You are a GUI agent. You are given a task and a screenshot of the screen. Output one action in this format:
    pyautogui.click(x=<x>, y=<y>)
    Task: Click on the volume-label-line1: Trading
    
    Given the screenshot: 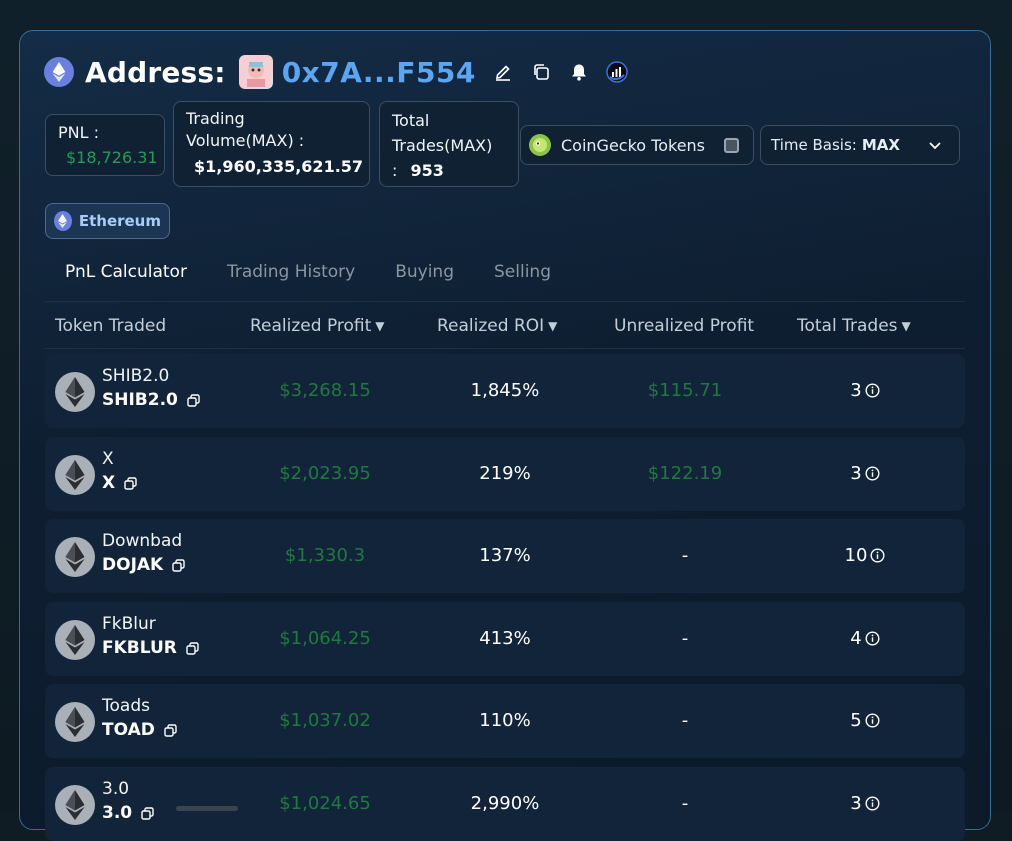 What is the action you would take?
    pyautogui.click(x=215, y=118)
    